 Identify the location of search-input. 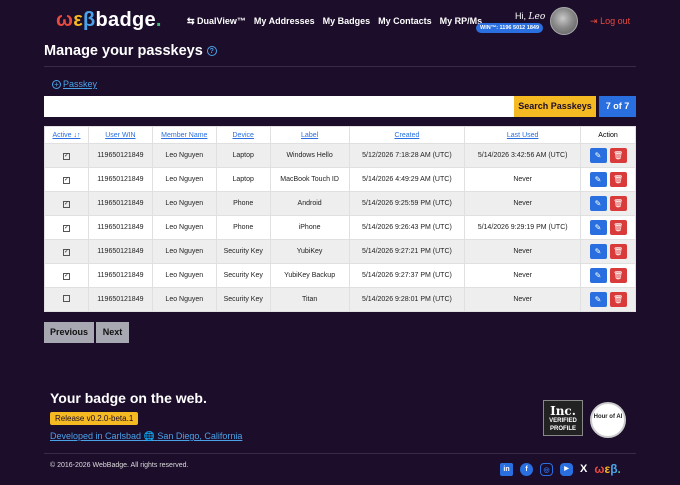
(279, 106).